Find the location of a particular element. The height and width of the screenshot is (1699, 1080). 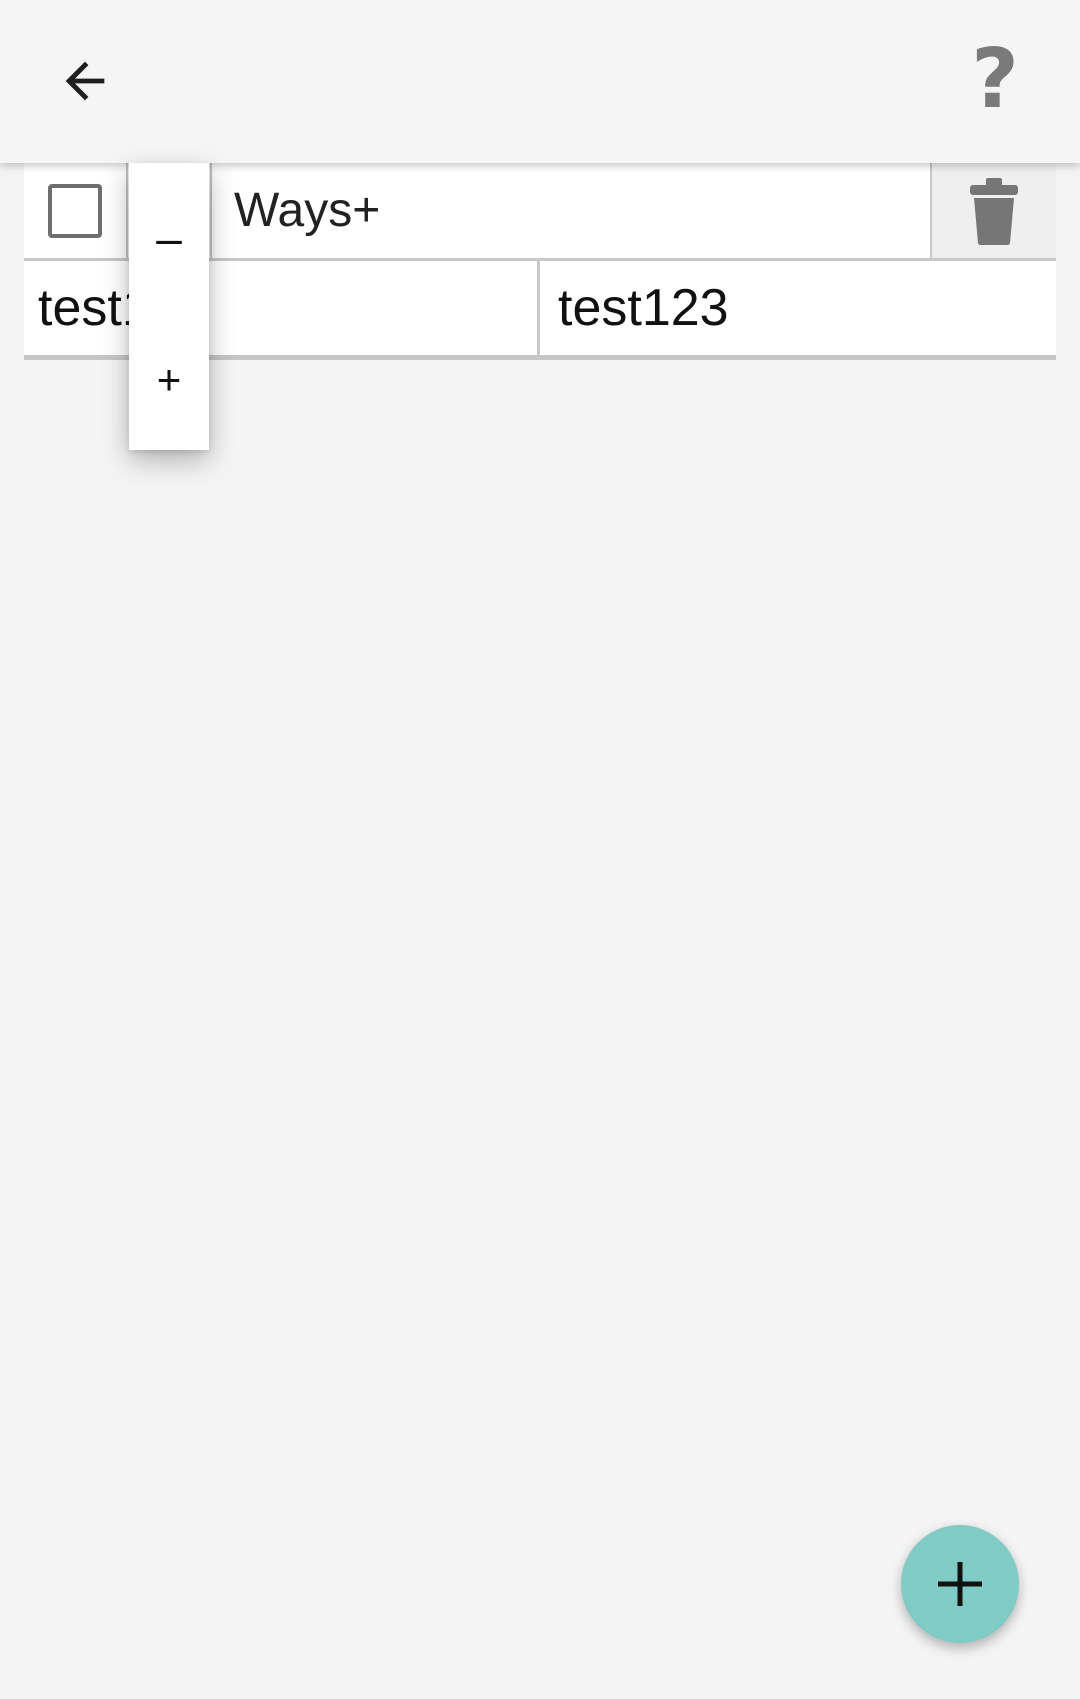

plus-icon: + is located at coordinates (169, 379).